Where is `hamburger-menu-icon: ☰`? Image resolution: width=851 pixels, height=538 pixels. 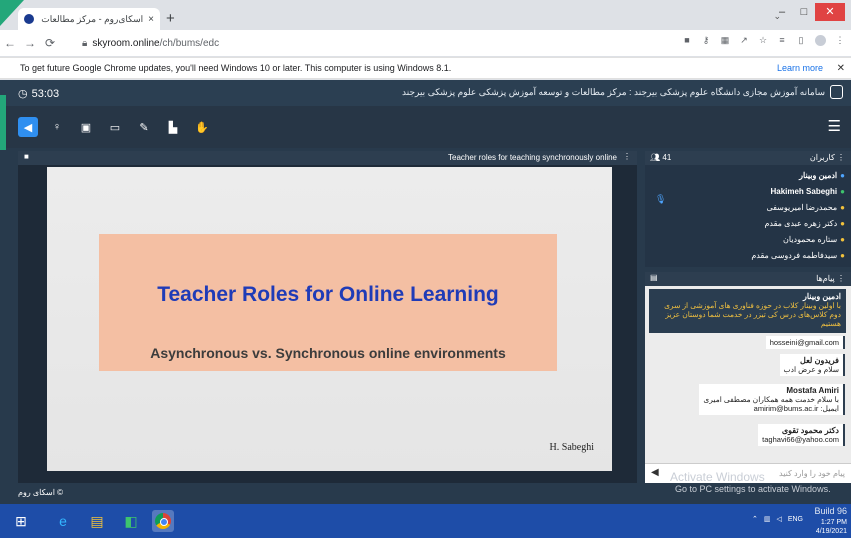
hamburger-menu-icon: ☰ is located at coordinates (834, 126).